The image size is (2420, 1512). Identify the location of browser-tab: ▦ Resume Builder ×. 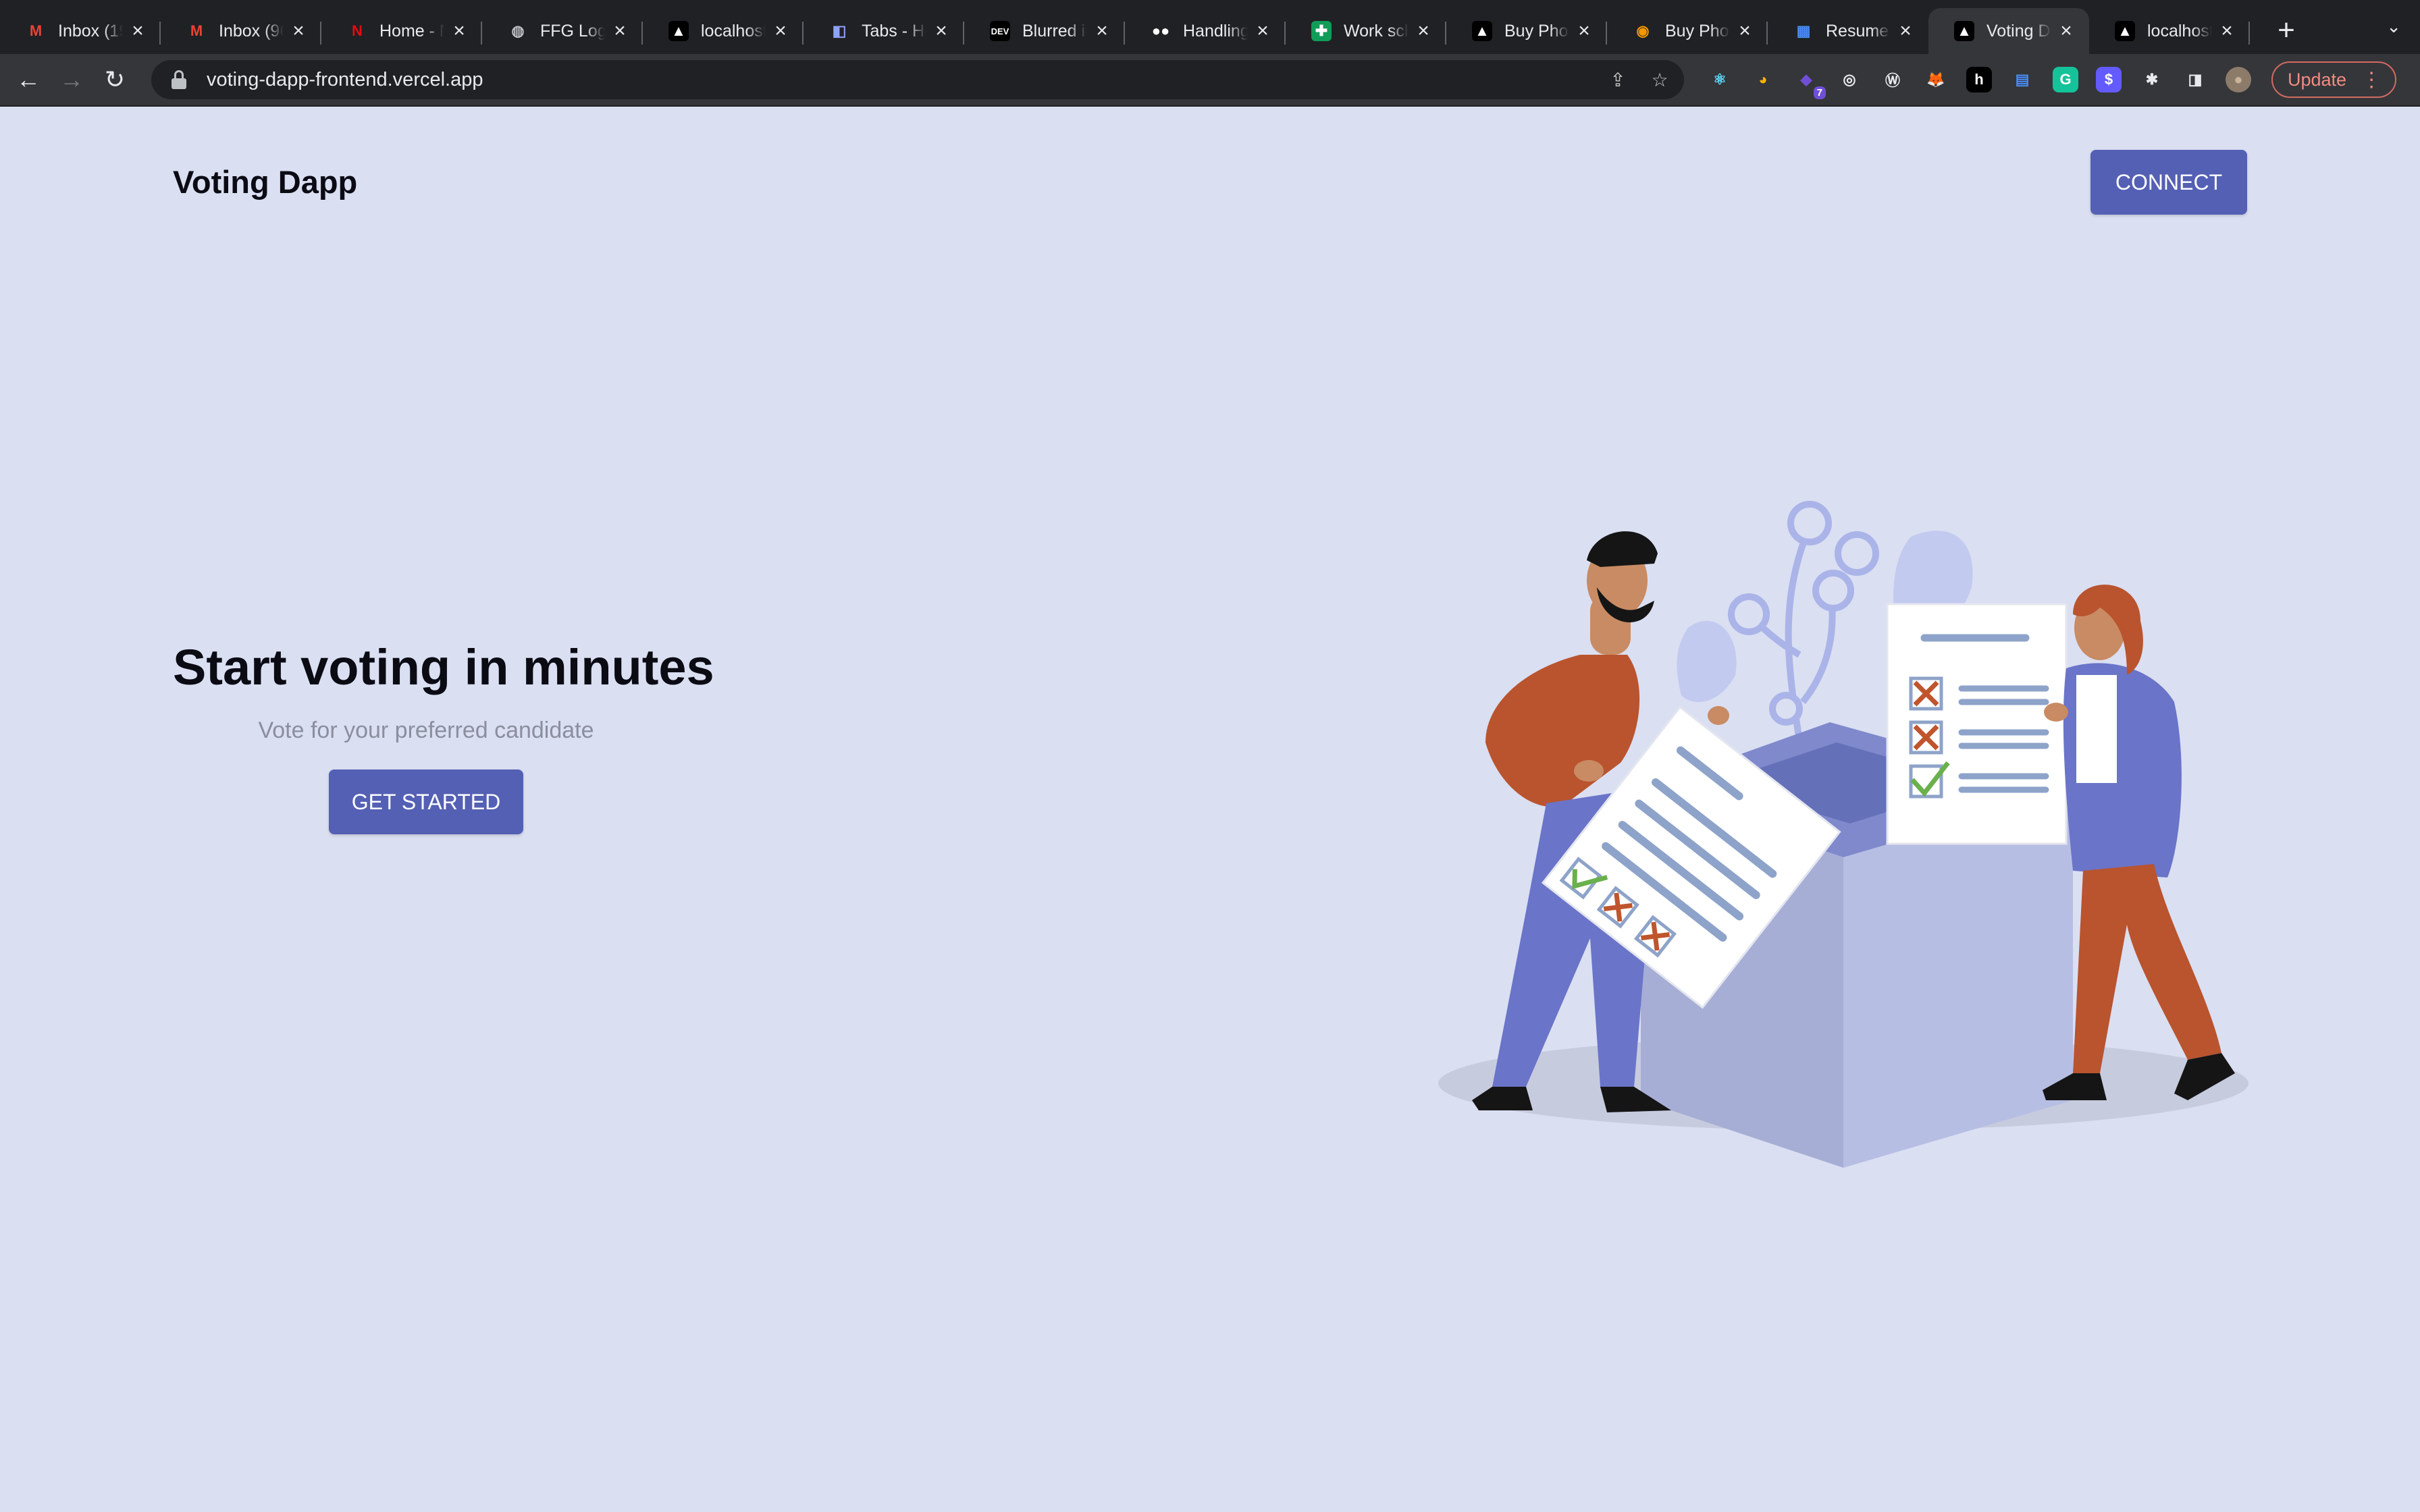
(1848, 31).